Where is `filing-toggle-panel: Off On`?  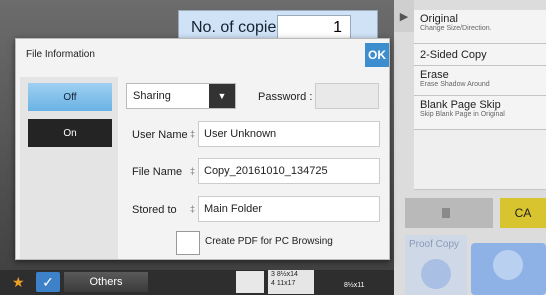
filing-toggle-panel: Off On is located at coordinates (69, 168).